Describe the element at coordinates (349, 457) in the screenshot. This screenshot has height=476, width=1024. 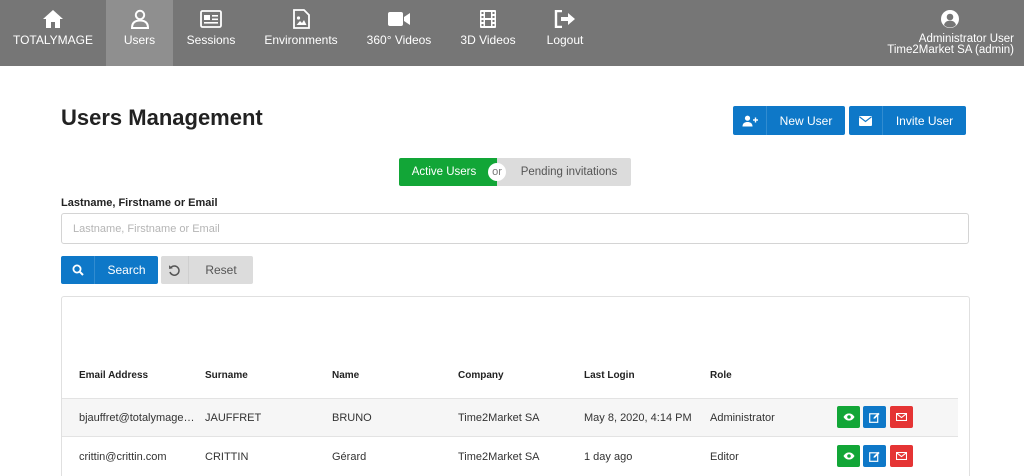
I see `cell-name: Gérard` at that location.